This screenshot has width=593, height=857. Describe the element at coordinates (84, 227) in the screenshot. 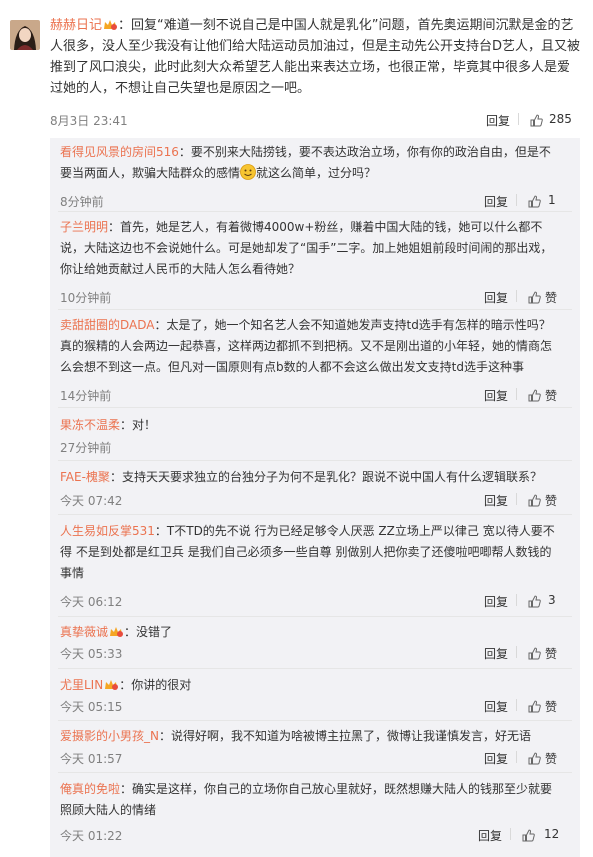

I see `reply-username: 子兰明明` at that location.